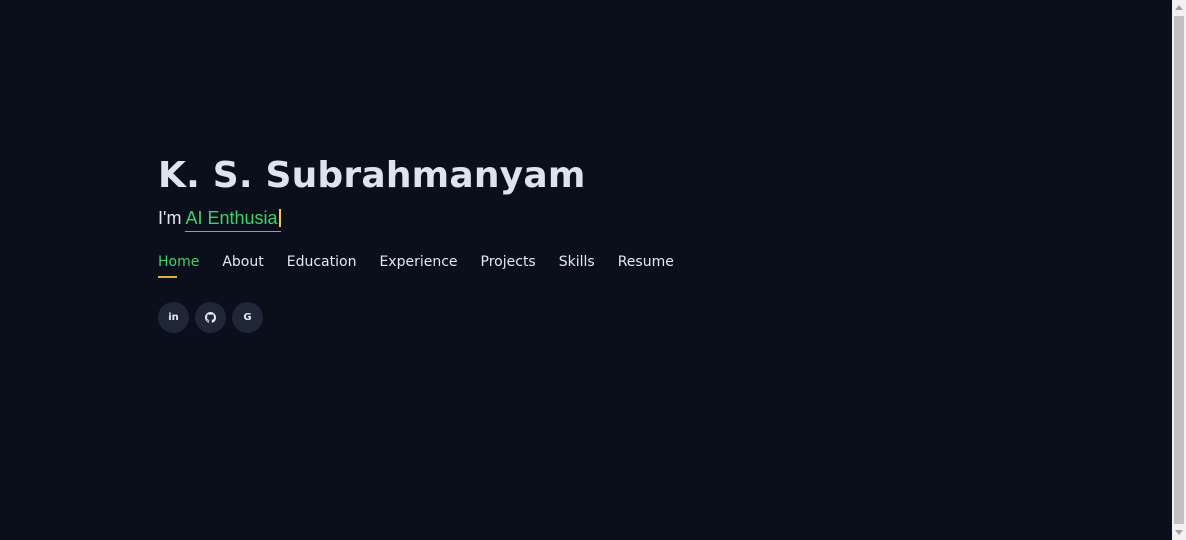  I want to click on linkedin-icon: in, so click(173, 317).